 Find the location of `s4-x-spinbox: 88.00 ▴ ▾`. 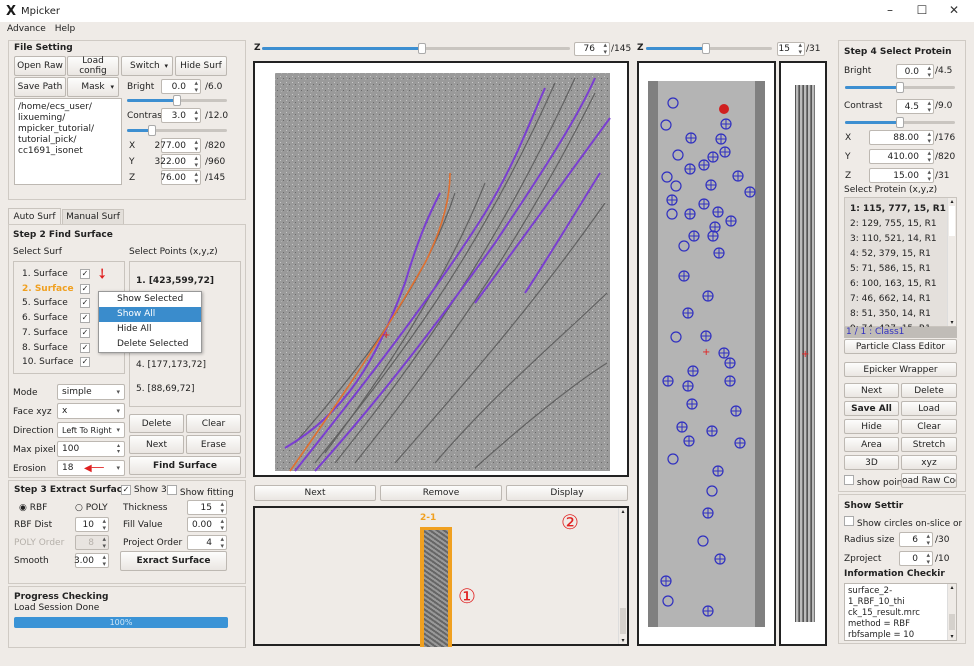

s4-x-spinbox: 88.00 ▴ ▾ is located at coordinates (901, 137).